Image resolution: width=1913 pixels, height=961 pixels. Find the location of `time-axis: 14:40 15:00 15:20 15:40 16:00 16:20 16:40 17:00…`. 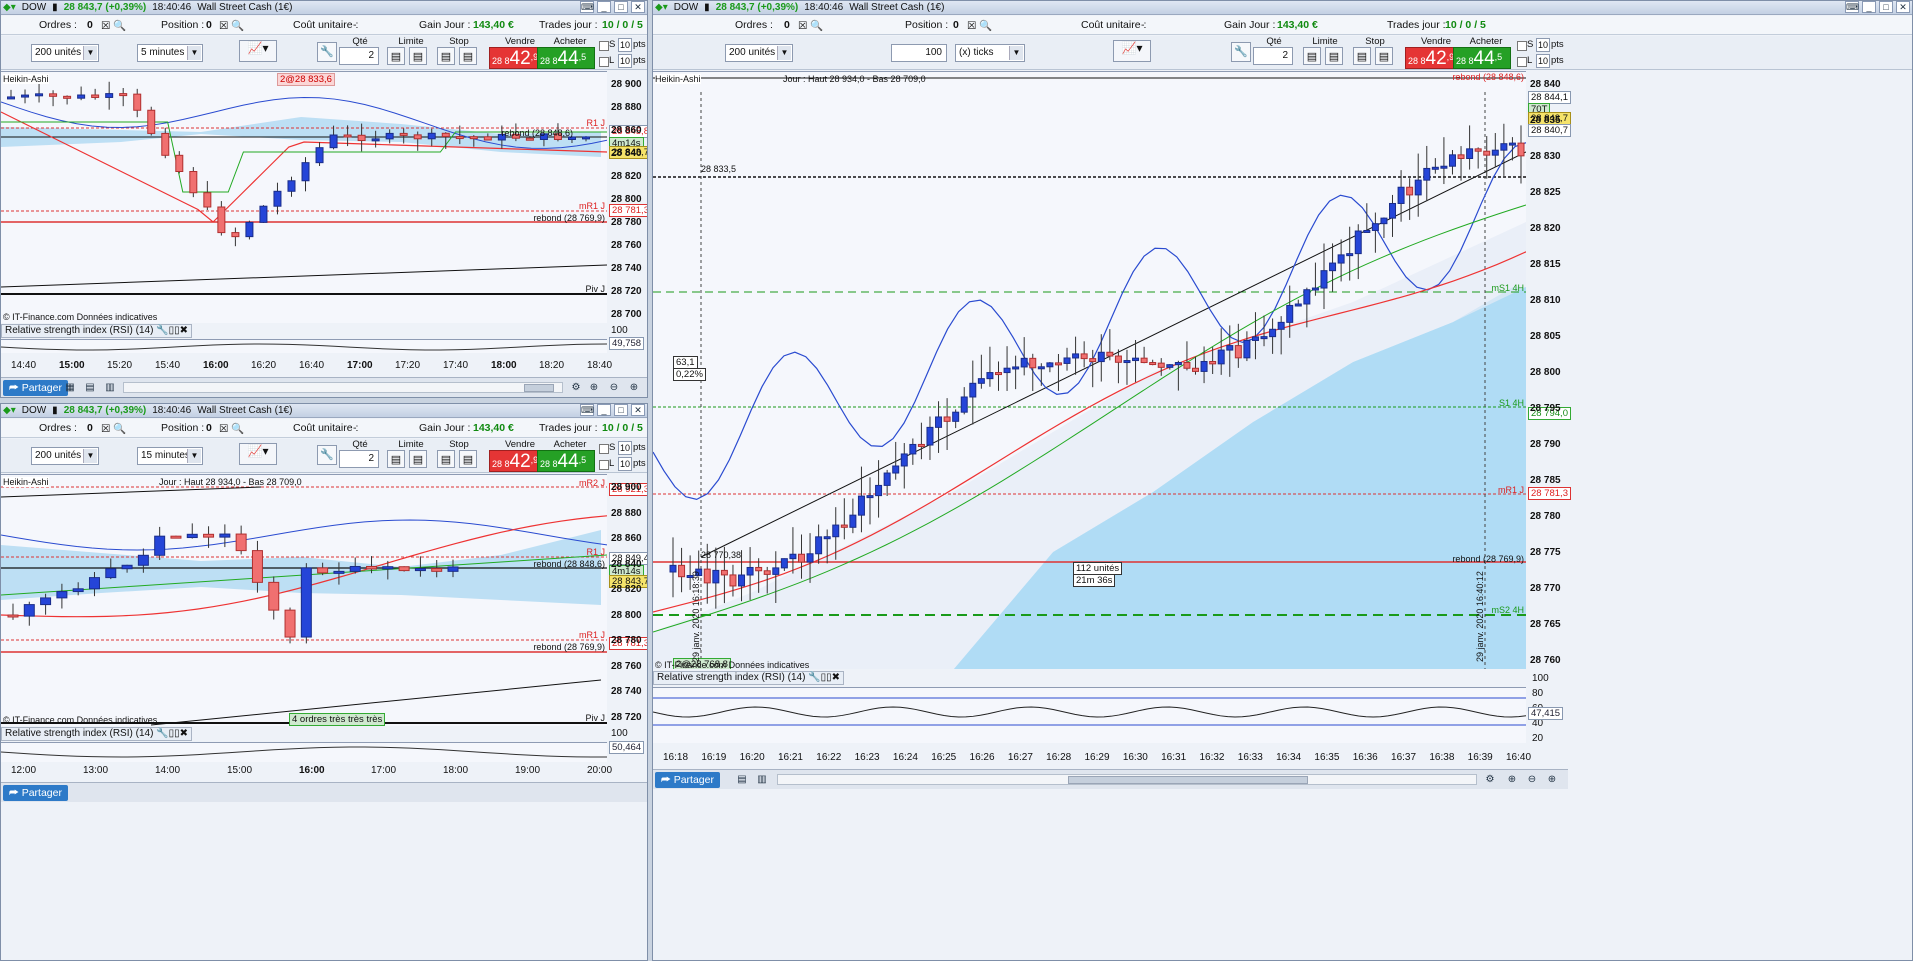

time-axis: 14:40 15:00 15:20 15:40 16:00 16:20 16:40 17:00… is located at coordinates (306, 367).